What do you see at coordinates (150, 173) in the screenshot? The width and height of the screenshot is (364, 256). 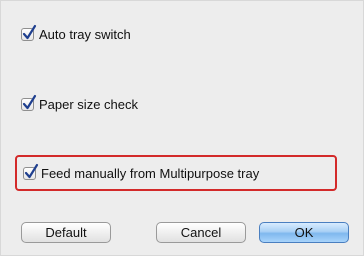 I see `feed-manually-label: Feed manually from Multipurpose tray` at bounding box center [150, 173].